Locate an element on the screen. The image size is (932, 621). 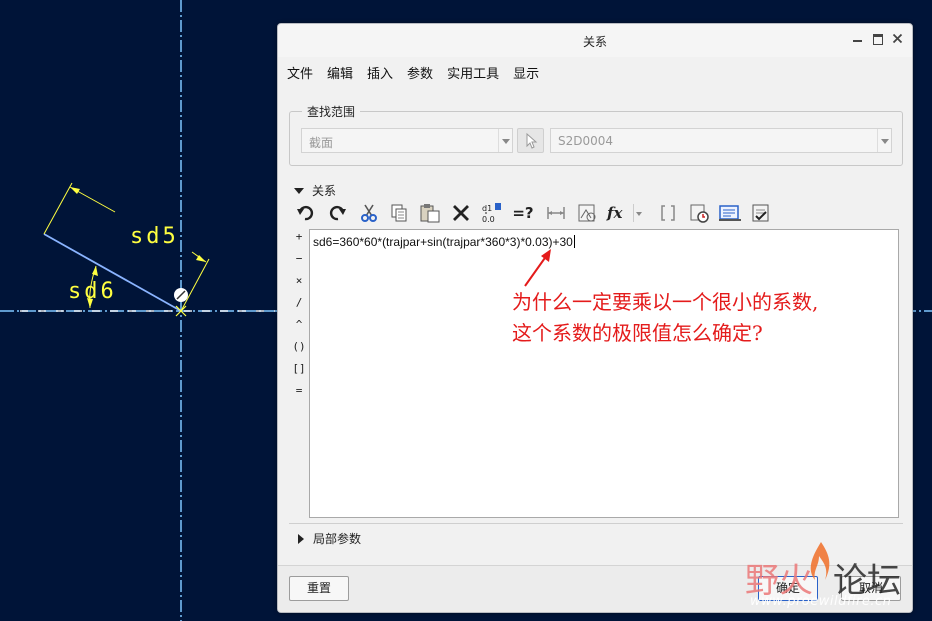
menu-file: 文件 is located at coordinates (303, 72).